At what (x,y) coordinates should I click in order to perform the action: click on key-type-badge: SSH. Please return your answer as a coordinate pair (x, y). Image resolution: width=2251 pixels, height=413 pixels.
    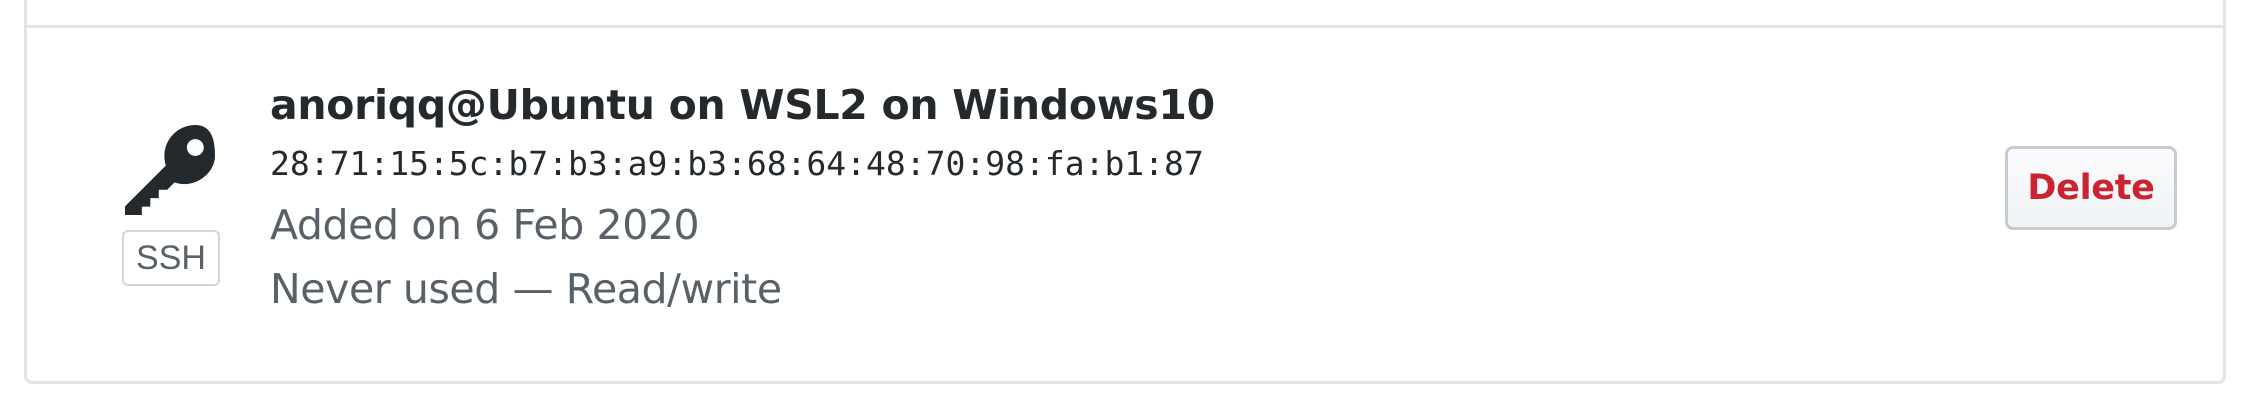
    Looking at the image, I should click on (171, 258).